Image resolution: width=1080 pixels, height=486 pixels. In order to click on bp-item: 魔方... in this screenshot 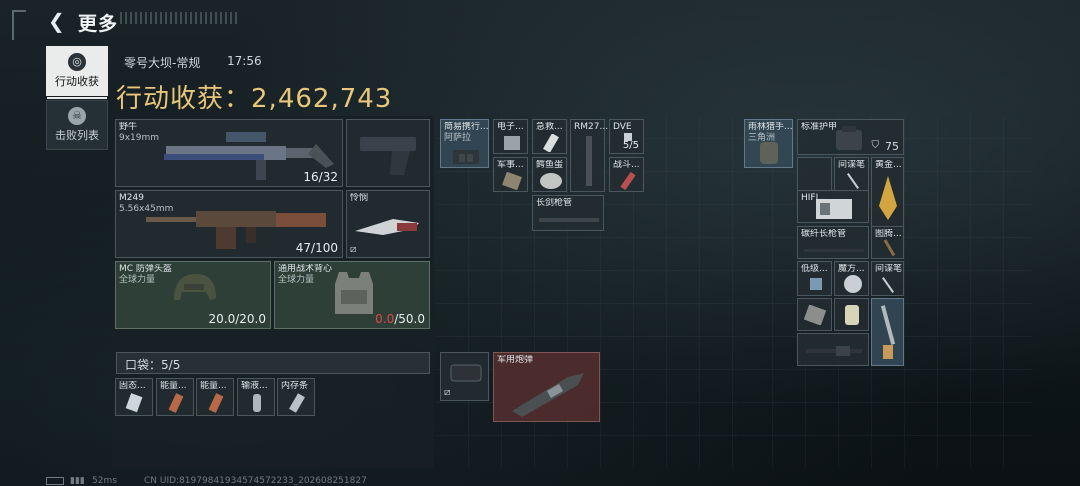, I will do `click(851, 278)`.